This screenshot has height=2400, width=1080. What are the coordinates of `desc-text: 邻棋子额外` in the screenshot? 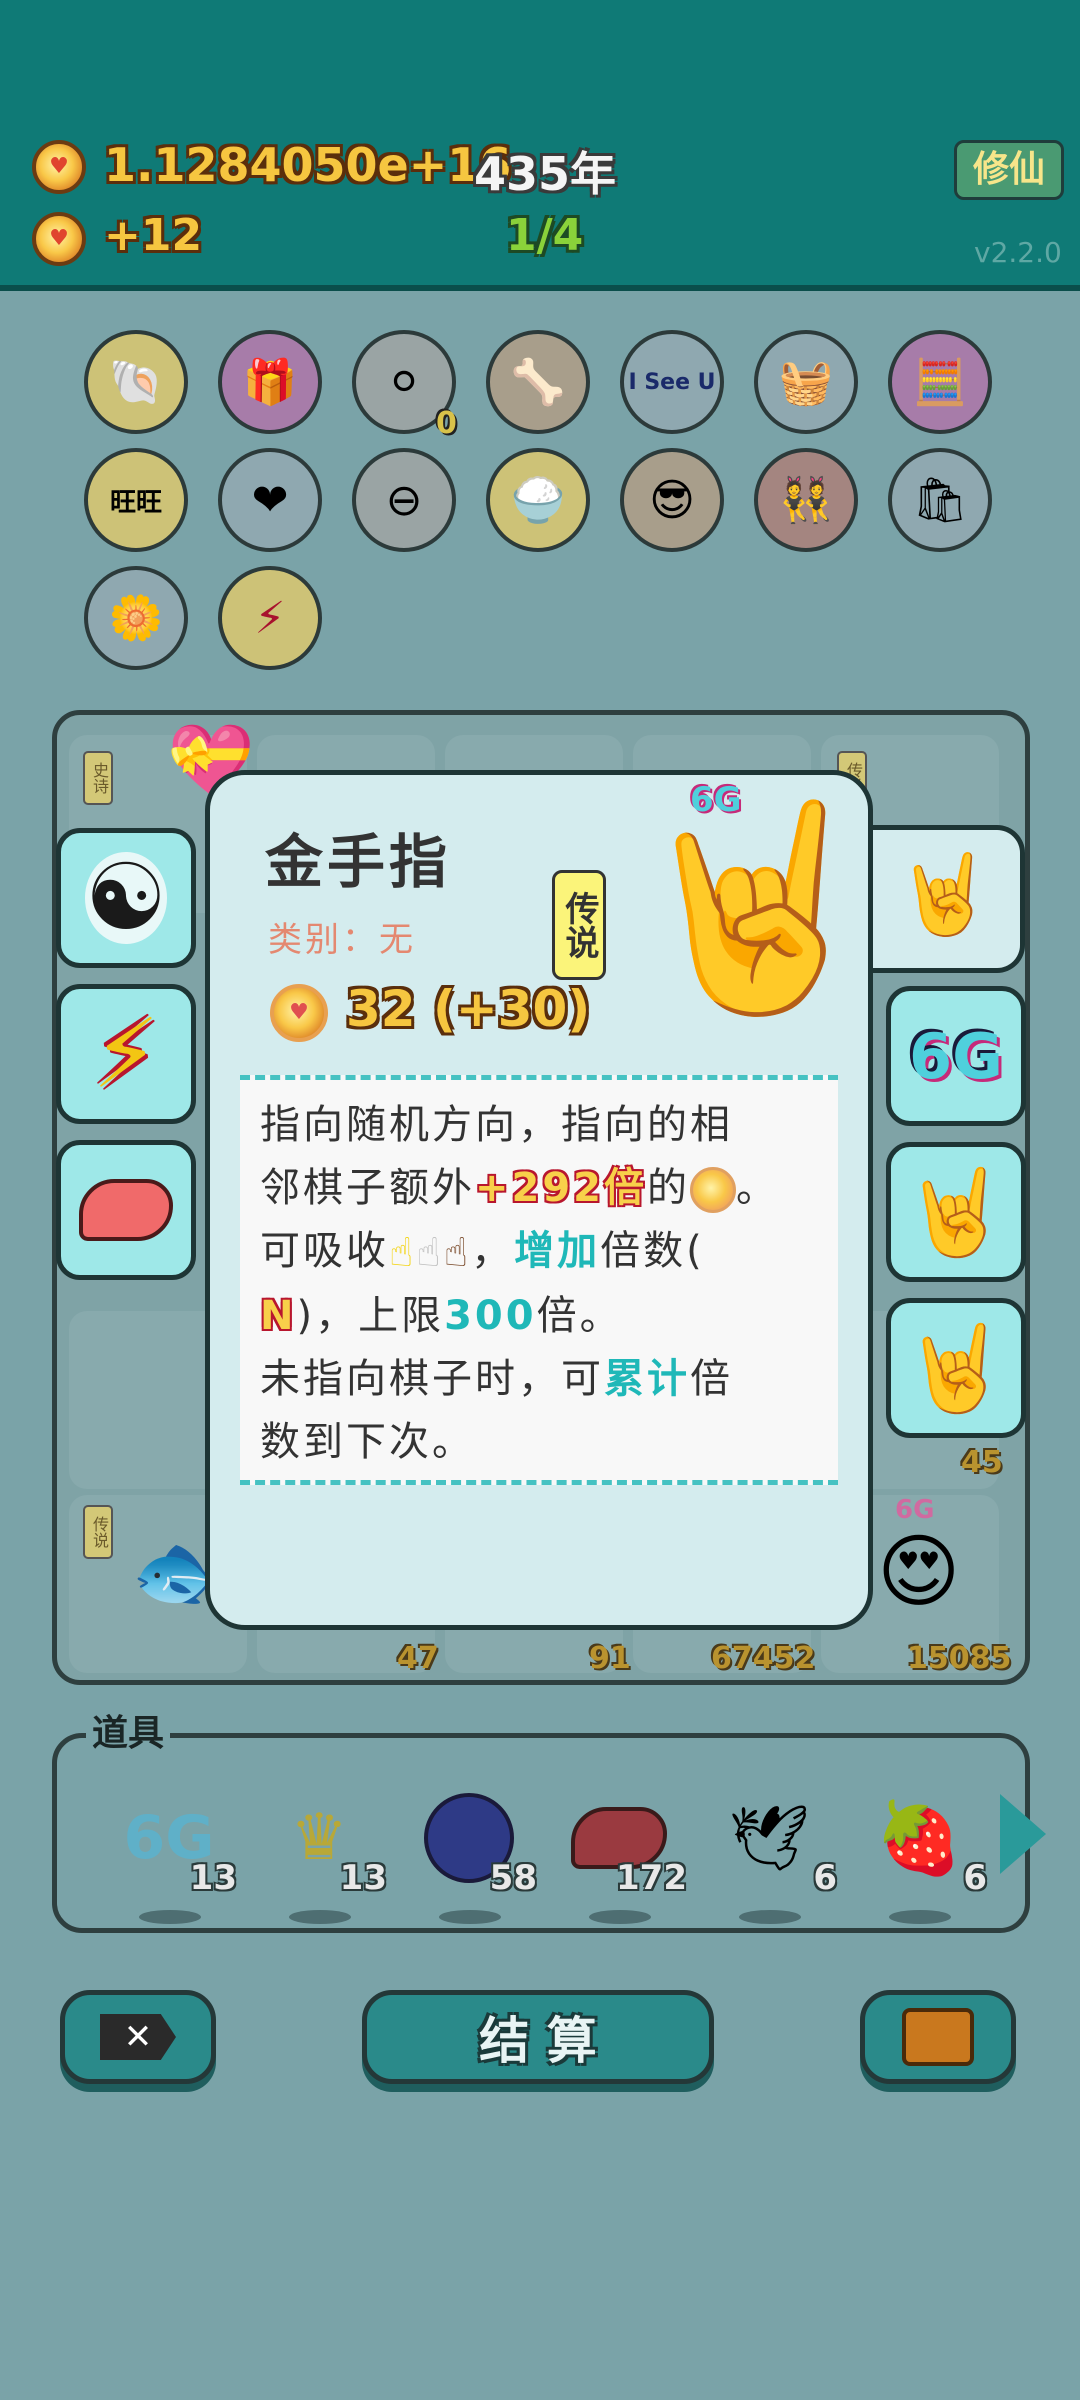 It's located at (367, 1188).